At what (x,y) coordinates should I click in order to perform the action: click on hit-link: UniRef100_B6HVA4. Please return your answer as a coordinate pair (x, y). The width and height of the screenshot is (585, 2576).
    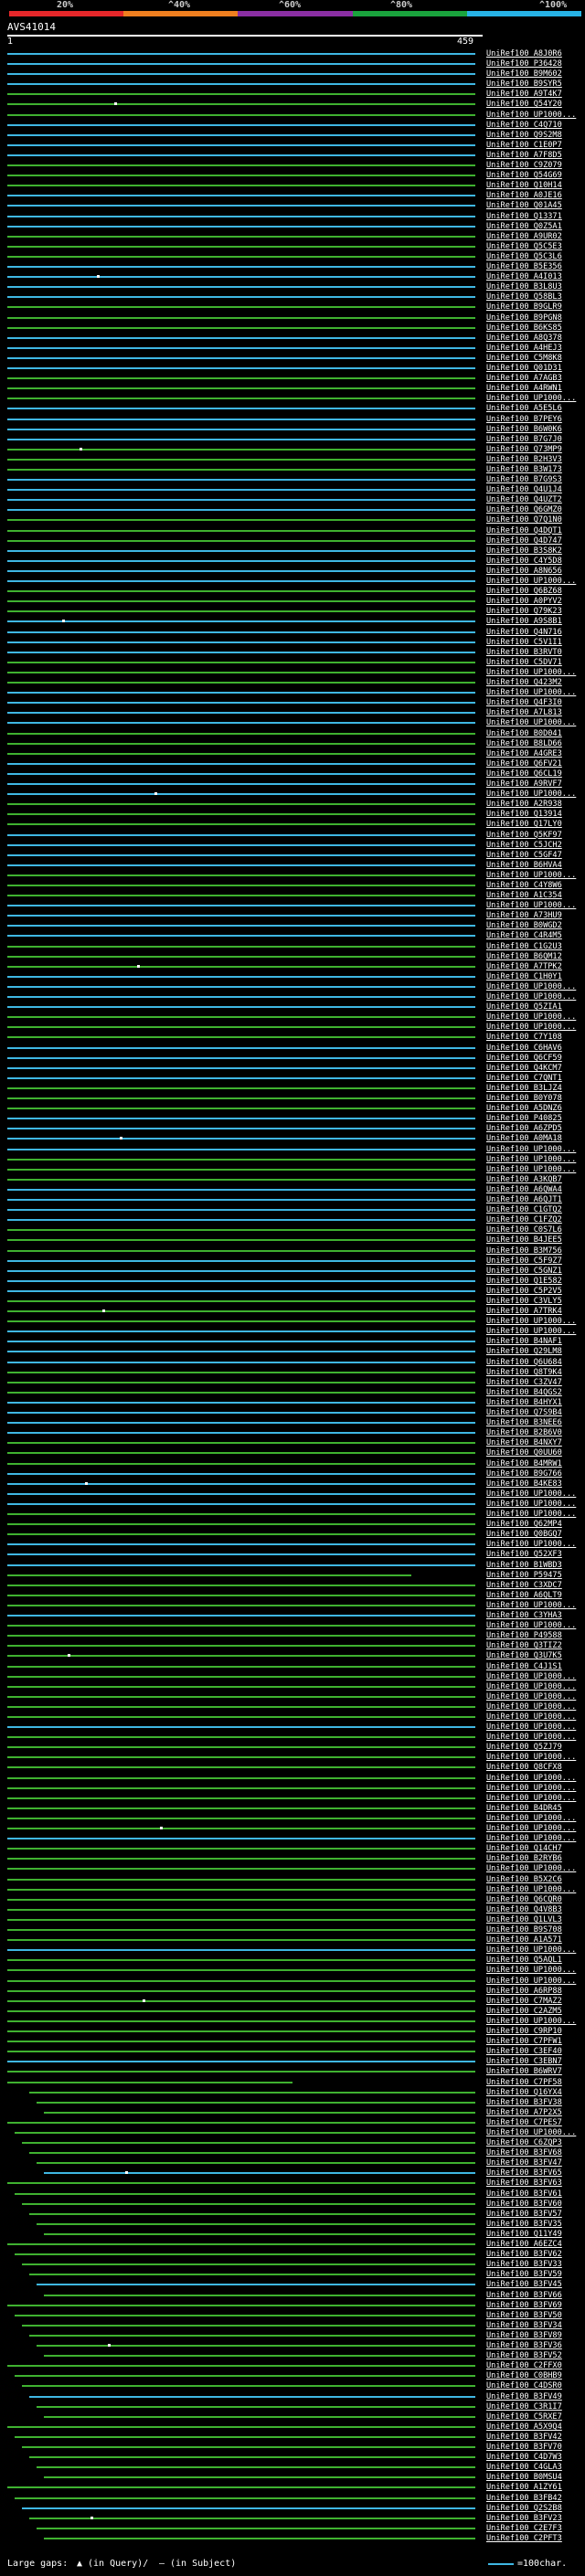
    Looking at the image, I should click on (524, 865).